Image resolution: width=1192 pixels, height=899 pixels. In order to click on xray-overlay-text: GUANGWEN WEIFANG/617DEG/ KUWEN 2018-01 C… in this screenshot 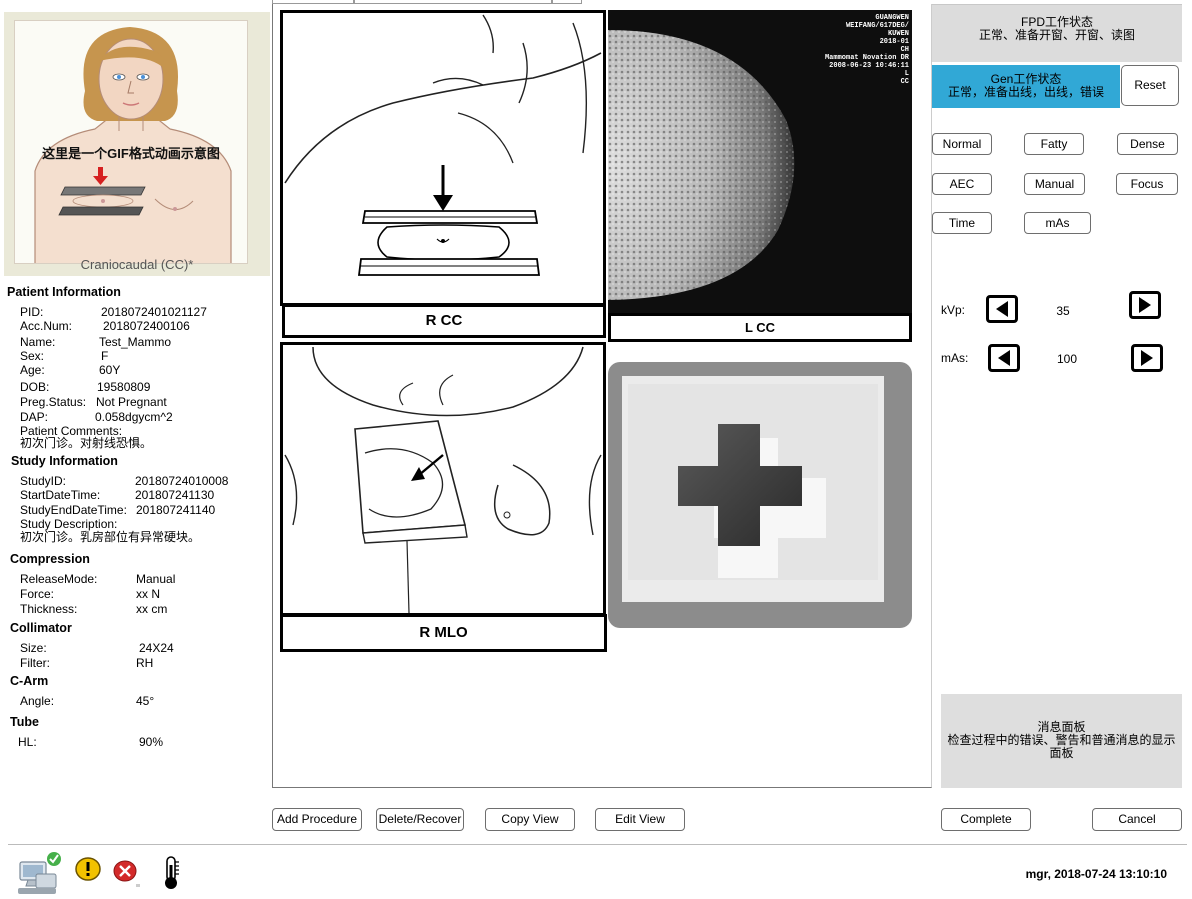, I will do `click(866, 50)`.